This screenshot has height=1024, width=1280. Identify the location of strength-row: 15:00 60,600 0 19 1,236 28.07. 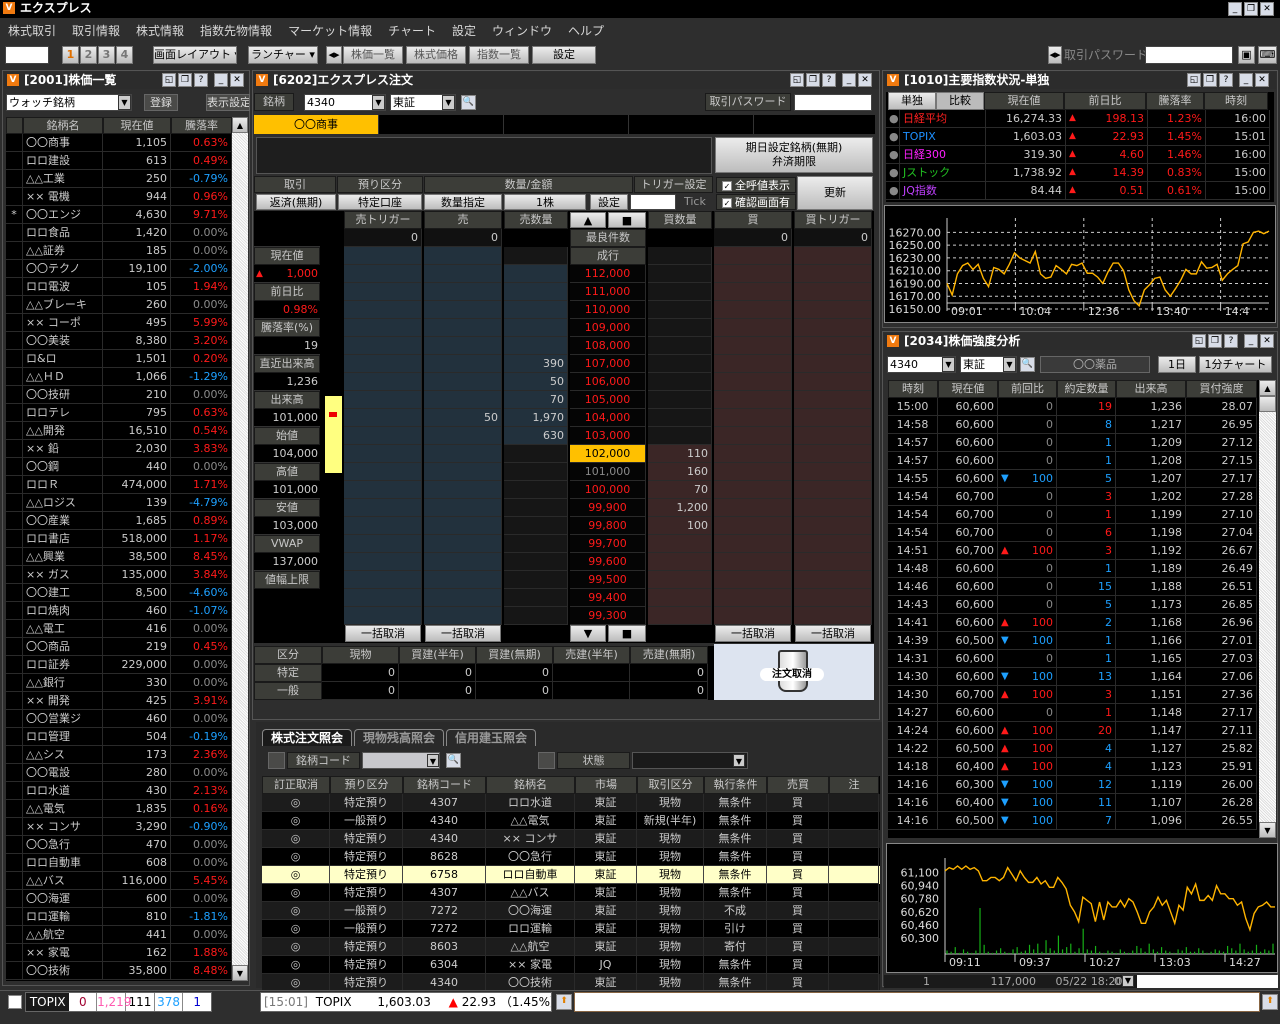
(1073, 407).